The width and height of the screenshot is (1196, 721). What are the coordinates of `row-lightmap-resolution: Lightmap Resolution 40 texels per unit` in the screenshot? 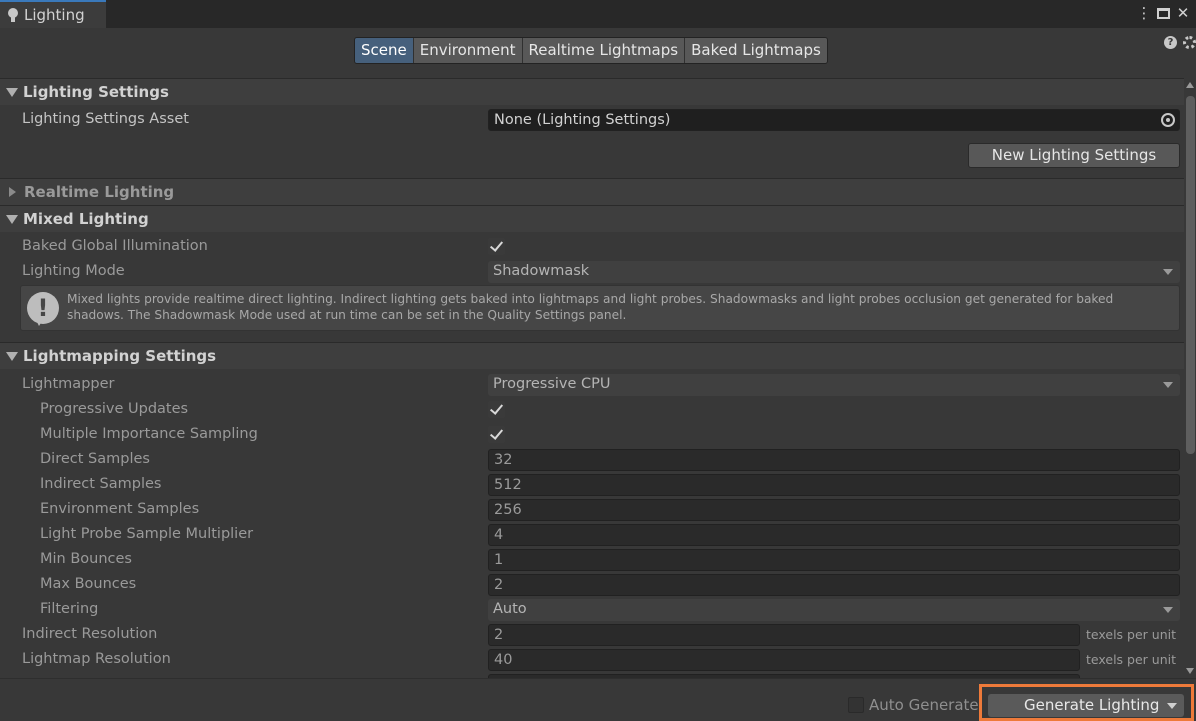 It's located at (592, 659).